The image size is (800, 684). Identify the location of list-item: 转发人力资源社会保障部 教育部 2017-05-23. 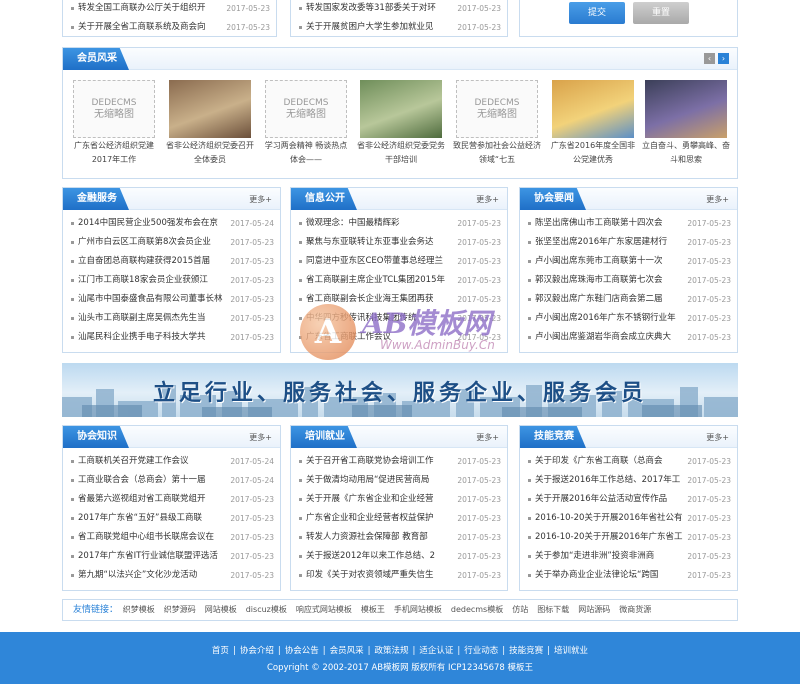
(400, 537).